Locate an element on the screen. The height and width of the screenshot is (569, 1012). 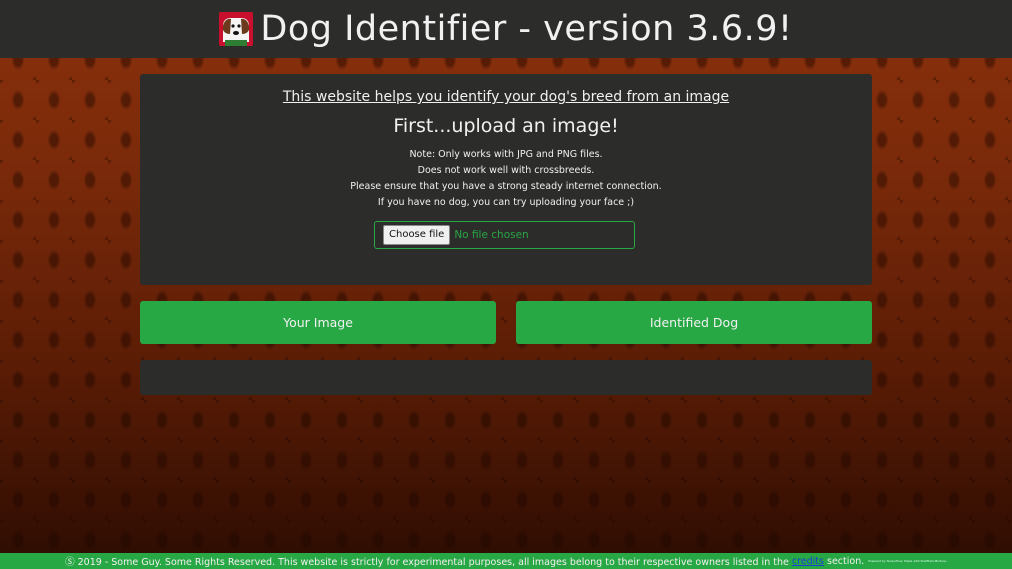
upload-heading: First...upload an image! is located at coordinates (506, 126).